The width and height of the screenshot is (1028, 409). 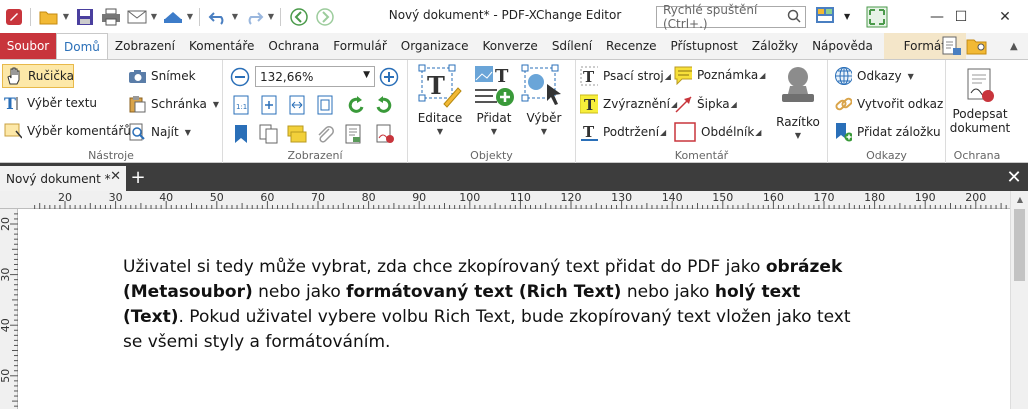 What do you see at coordinates (299, 17) in the screenshot?
I see `back-icon` at bounding box center [299, 17].